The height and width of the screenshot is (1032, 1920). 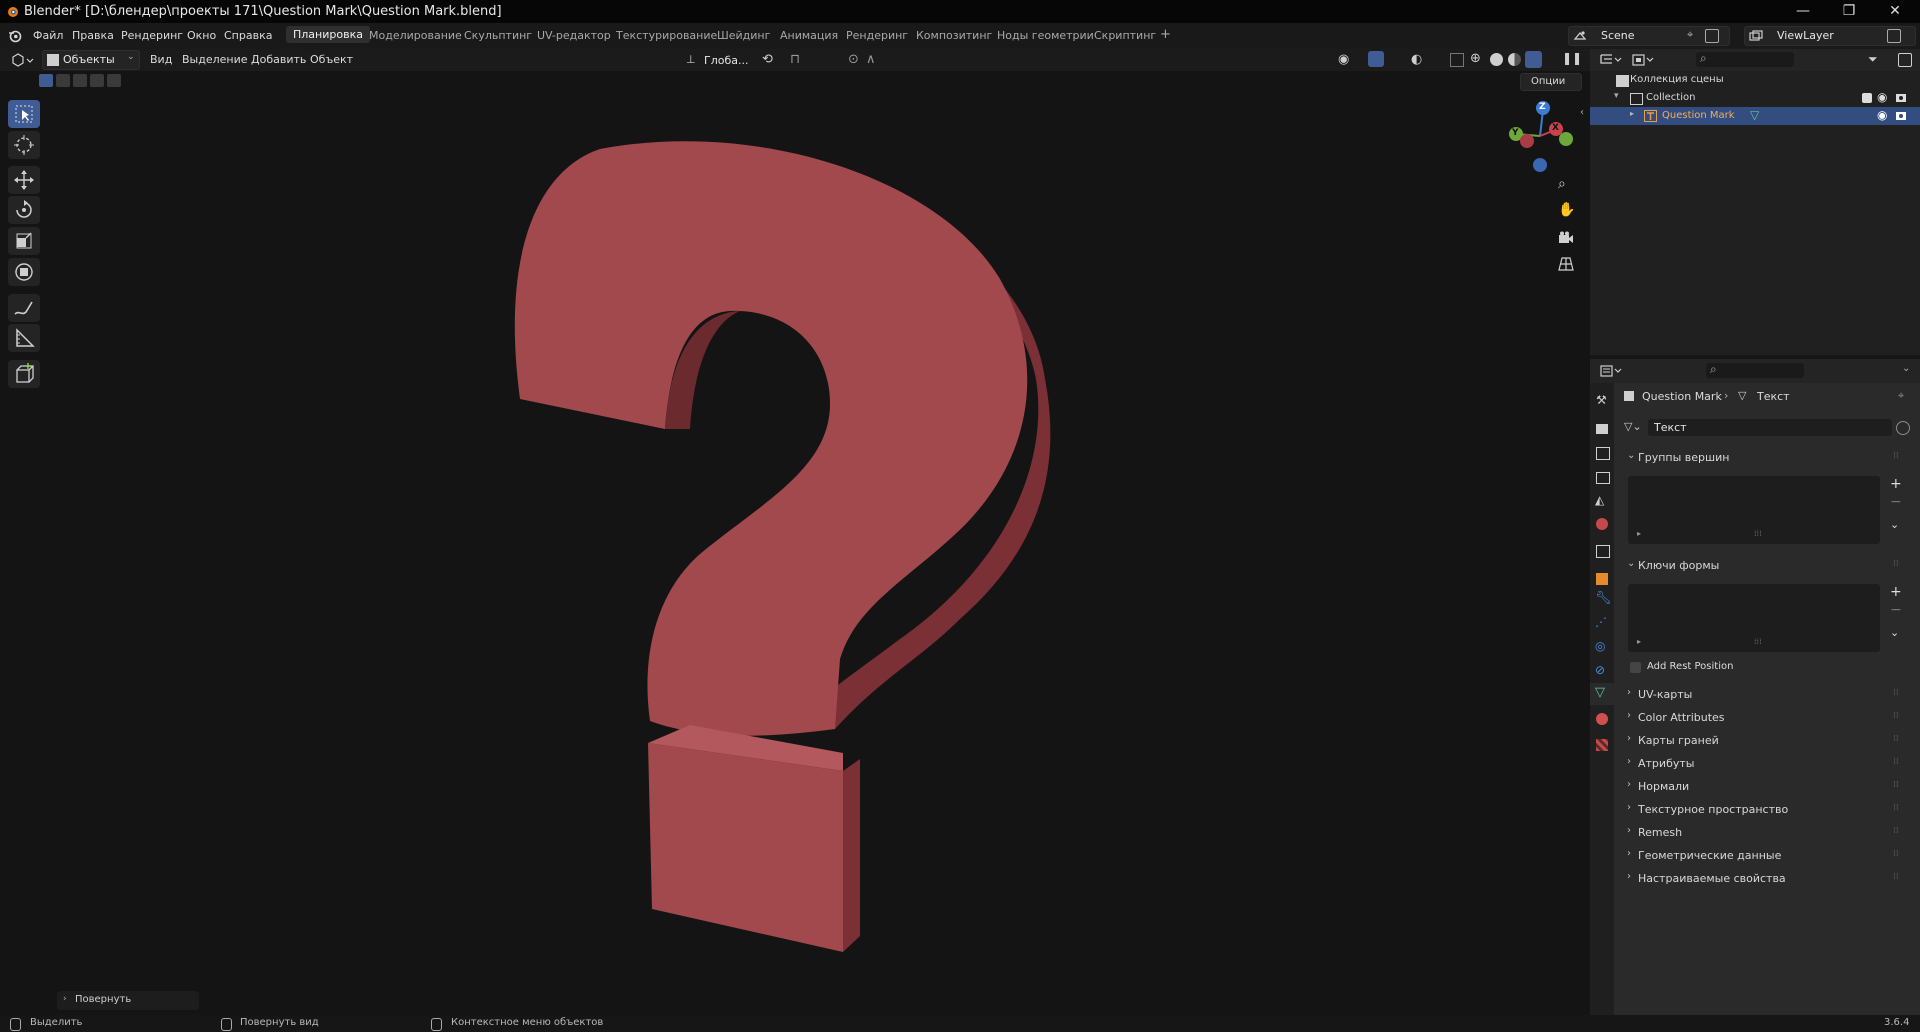 What do you see at coordinates (24, 272) in the screenshot?
I see `transform-tool` at bounding box center [24, 272].